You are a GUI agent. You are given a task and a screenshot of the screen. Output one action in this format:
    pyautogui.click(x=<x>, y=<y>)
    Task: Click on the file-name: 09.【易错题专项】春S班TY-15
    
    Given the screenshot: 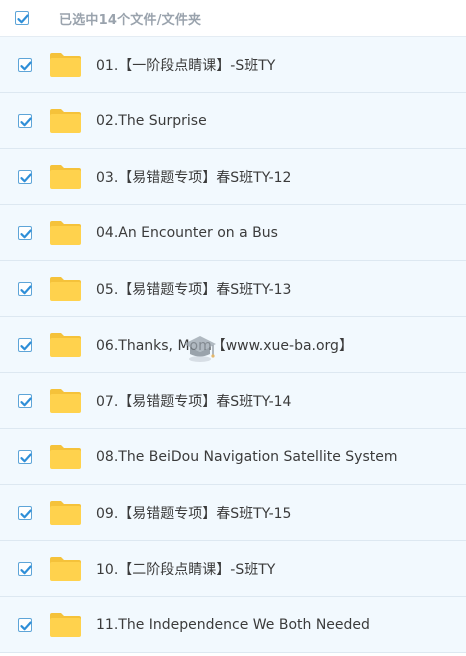 What is the action you would take?
    pyautogui.click(x=194, y=513)
    